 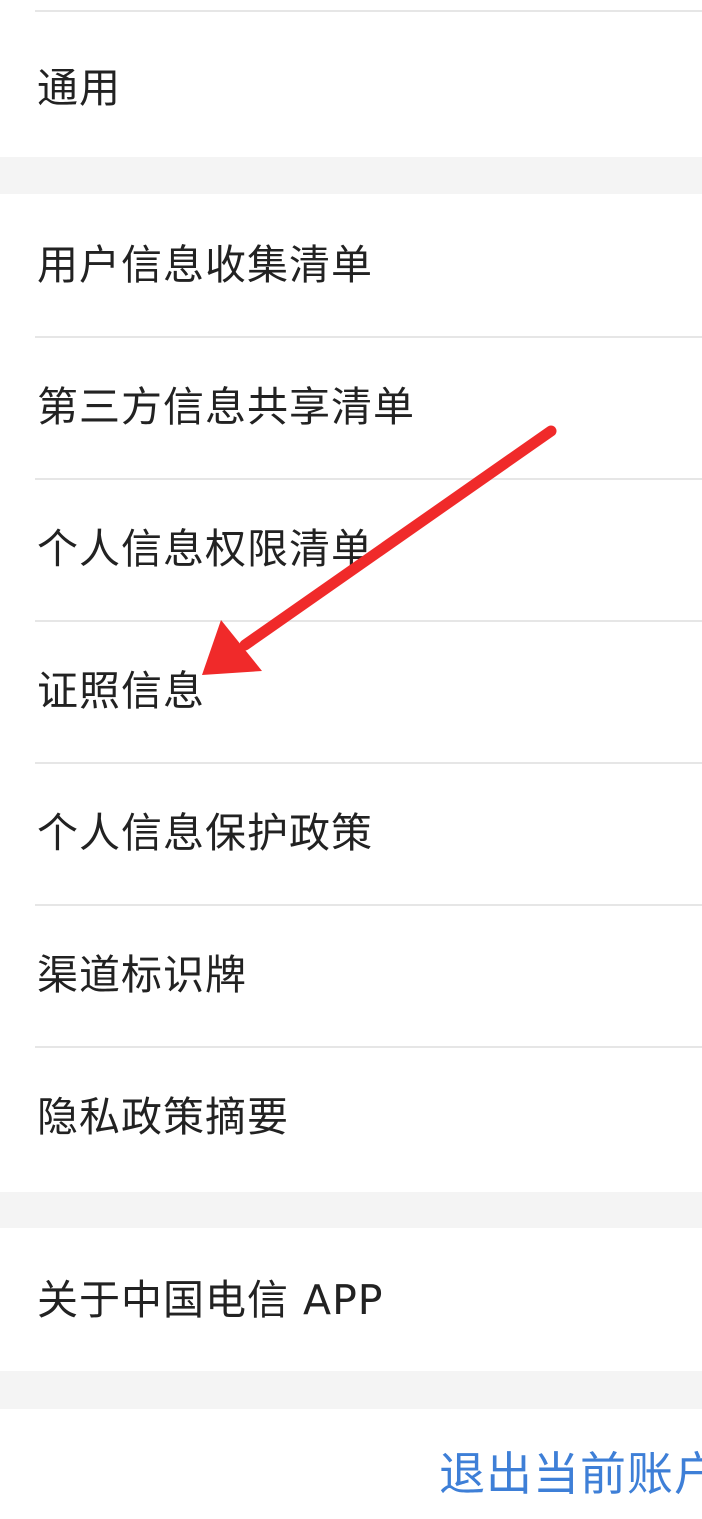 I want to click on menu-item-label: 通用, so click(x=79, y=88).